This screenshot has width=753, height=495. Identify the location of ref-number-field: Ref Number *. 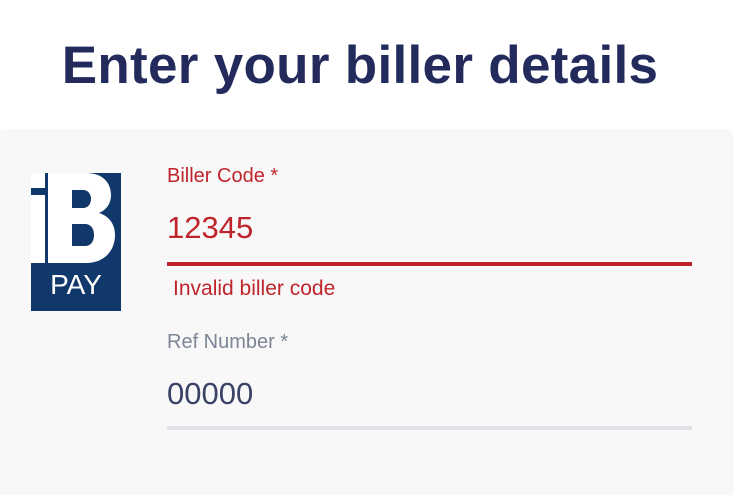
(429, 380).